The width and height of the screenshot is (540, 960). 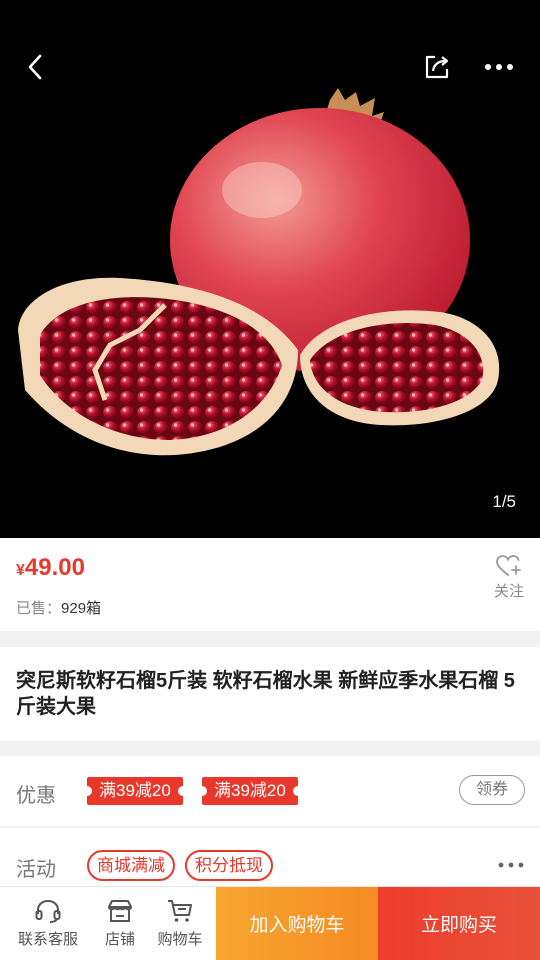 What do you see at coordinates (81, 608) in the screenshot?
I see `sold-value: 929箱` at bounding box center [81, 608].